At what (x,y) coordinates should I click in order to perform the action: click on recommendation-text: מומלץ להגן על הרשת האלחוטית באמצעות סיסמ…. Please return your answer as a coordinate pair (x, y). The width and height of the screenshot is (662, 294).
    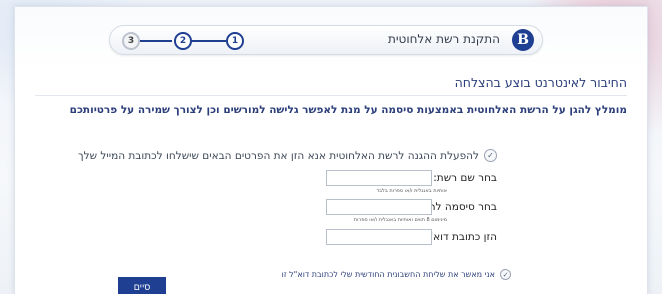
    Looking at the image, I should click on (348, 110).